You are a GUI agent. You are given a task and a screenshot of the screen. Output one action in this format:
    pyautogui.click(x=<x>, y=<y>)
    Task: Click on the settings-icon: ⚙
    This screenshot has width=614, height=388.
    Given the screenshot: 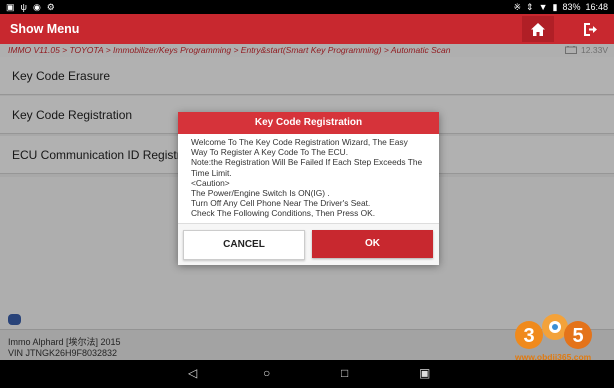 What is the action you would take?
    pyautogui.click(x=50, y=7)
    